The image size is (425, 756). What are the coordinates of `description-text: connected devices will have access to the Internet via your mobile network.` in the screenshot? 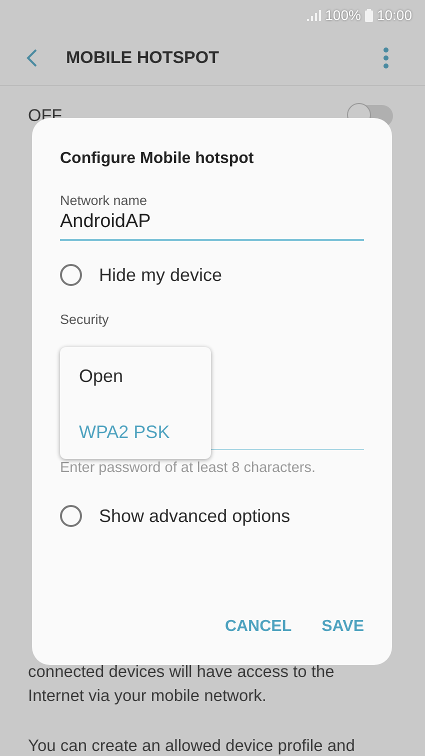 It's located at (182, 684).